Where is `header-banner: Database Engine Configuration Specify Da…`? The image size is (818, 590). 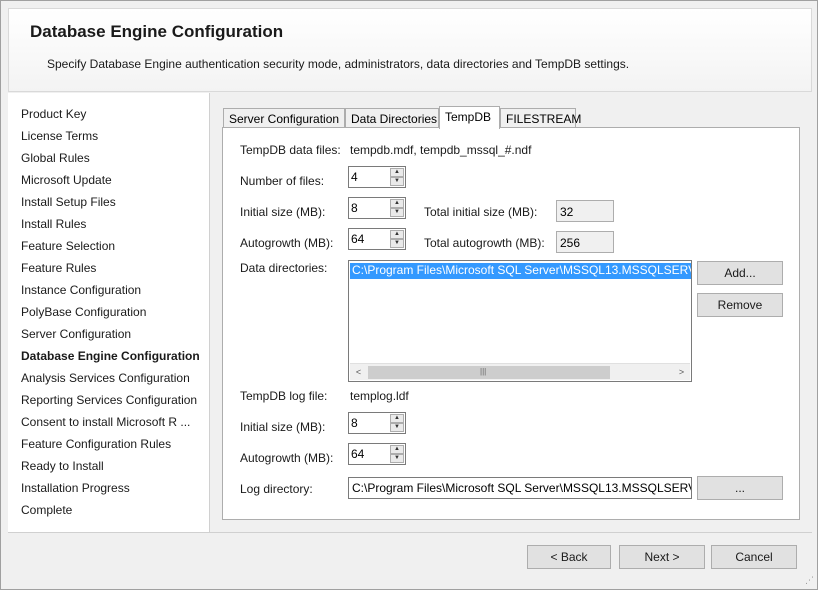
header-banner: Database Engine Configuration Specify Da… is located at coordinates (410, 50).